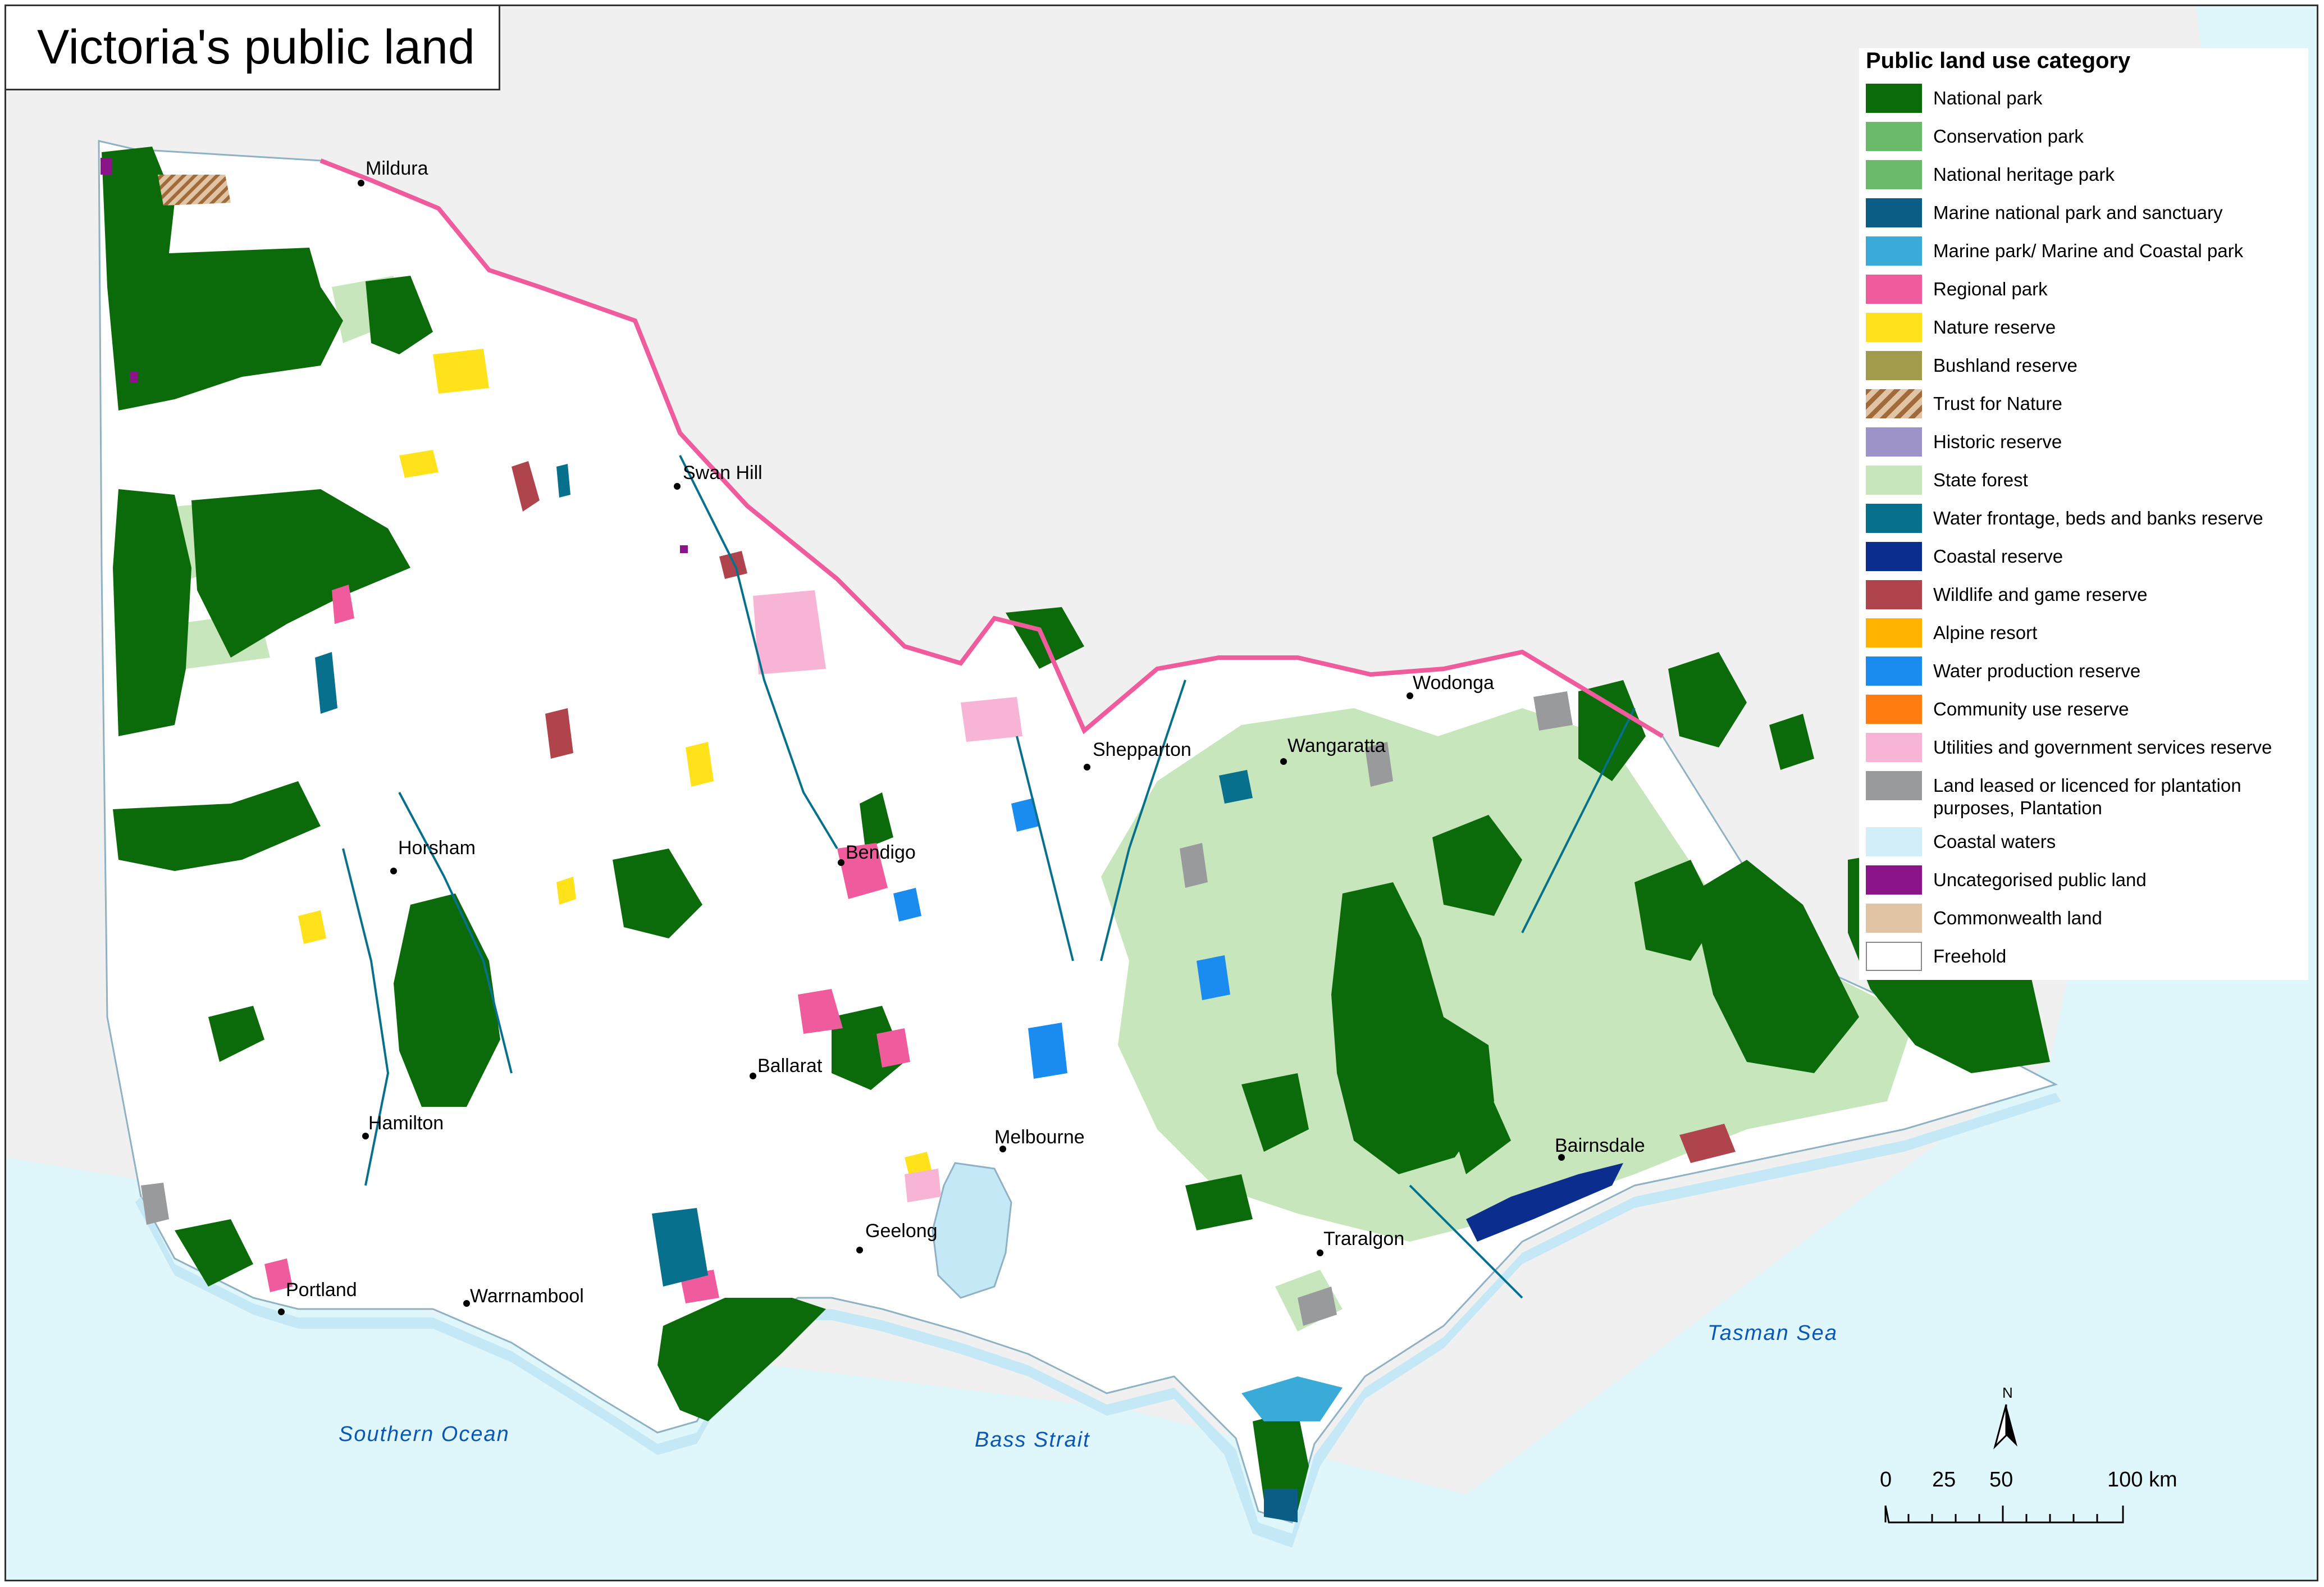 This screenshot has width=2324, height=1587. I want to click on legend-item: Marine park/ Marine and Coastal park, so click(2083, 255).